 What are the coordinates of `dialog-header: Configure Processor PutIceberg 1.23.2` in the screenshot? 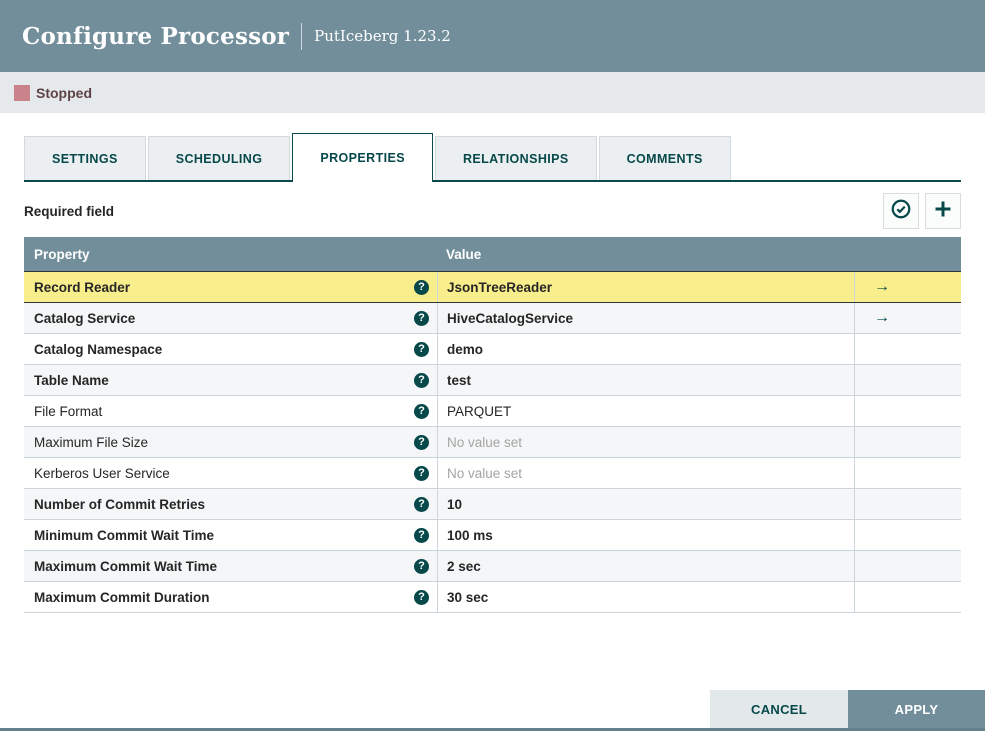 It's located at (492, 36).